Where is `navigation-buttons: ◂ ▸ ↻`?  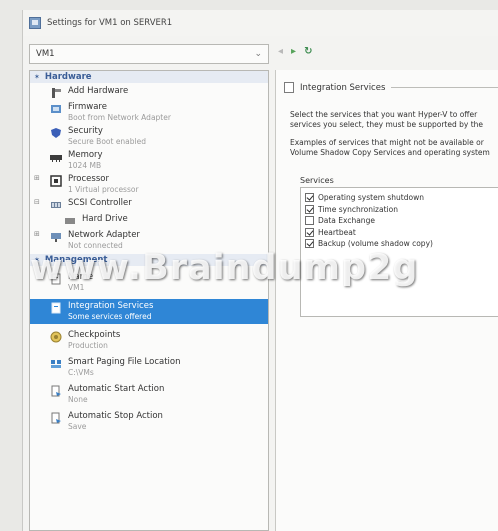 navigation-buttons: ◂ ▸ ↻ is located at coordinates (295, 51).